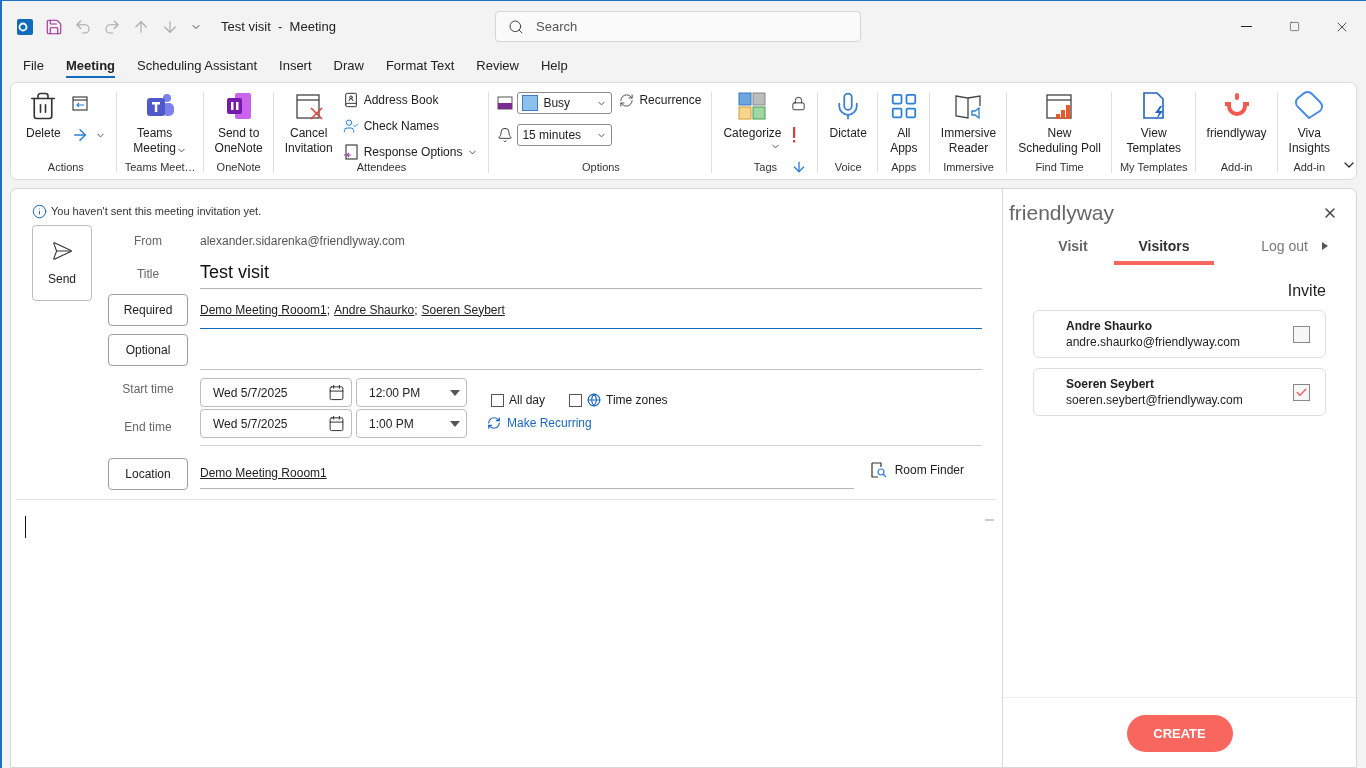 This screenshot has width=1366, height=768. Describe the element at coordinates (148, 274) in the screenshot. I see `field-label: Title` at that location.